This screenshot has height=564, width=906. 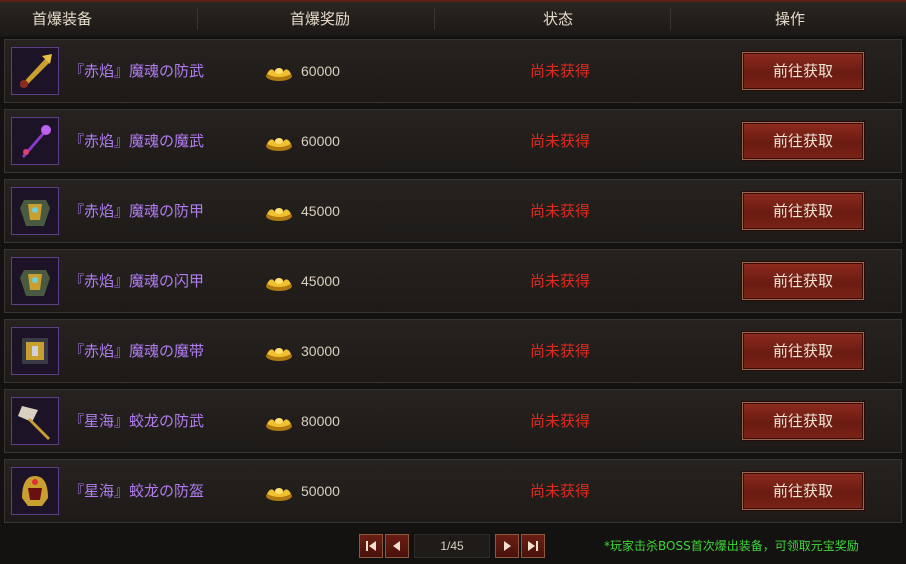 I want to click on belt-icon, so click(x=35, y=351).